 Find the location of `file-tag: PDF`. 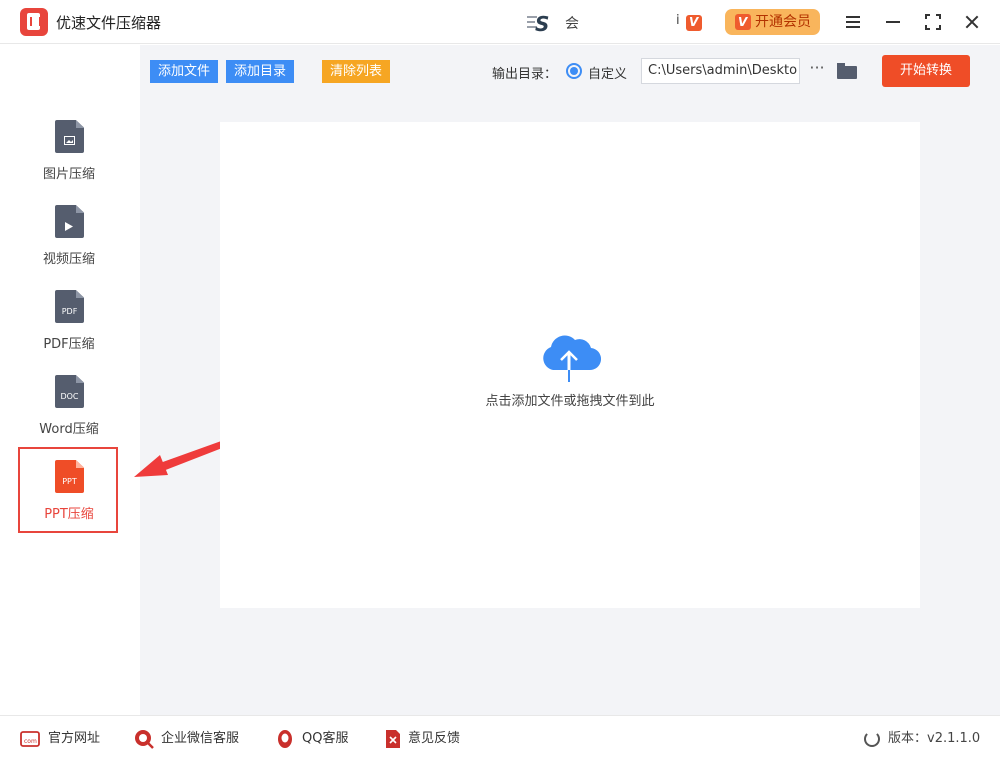

file-tag: PDF is located at coordinates (69, 311).